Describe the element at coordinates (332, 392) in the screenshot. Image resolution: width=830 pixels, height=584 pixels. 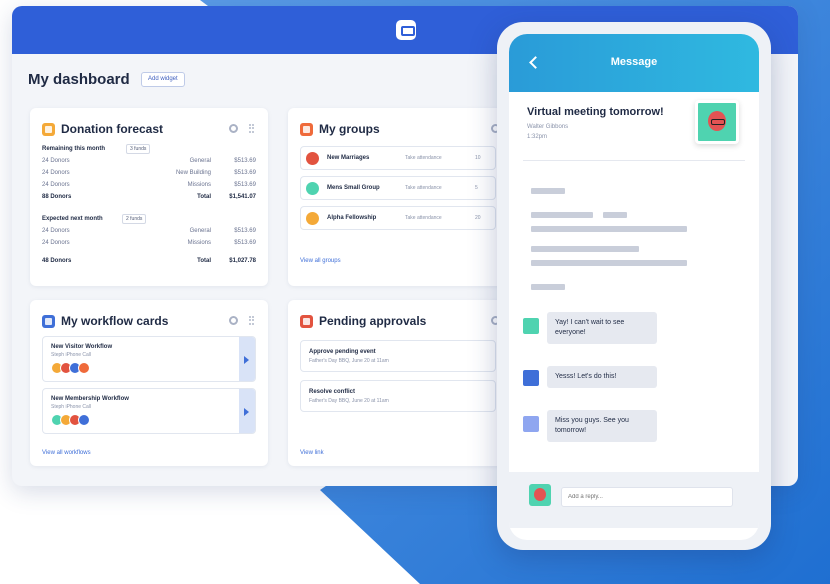
I see `approval-title: Resolve conflict` at that location.